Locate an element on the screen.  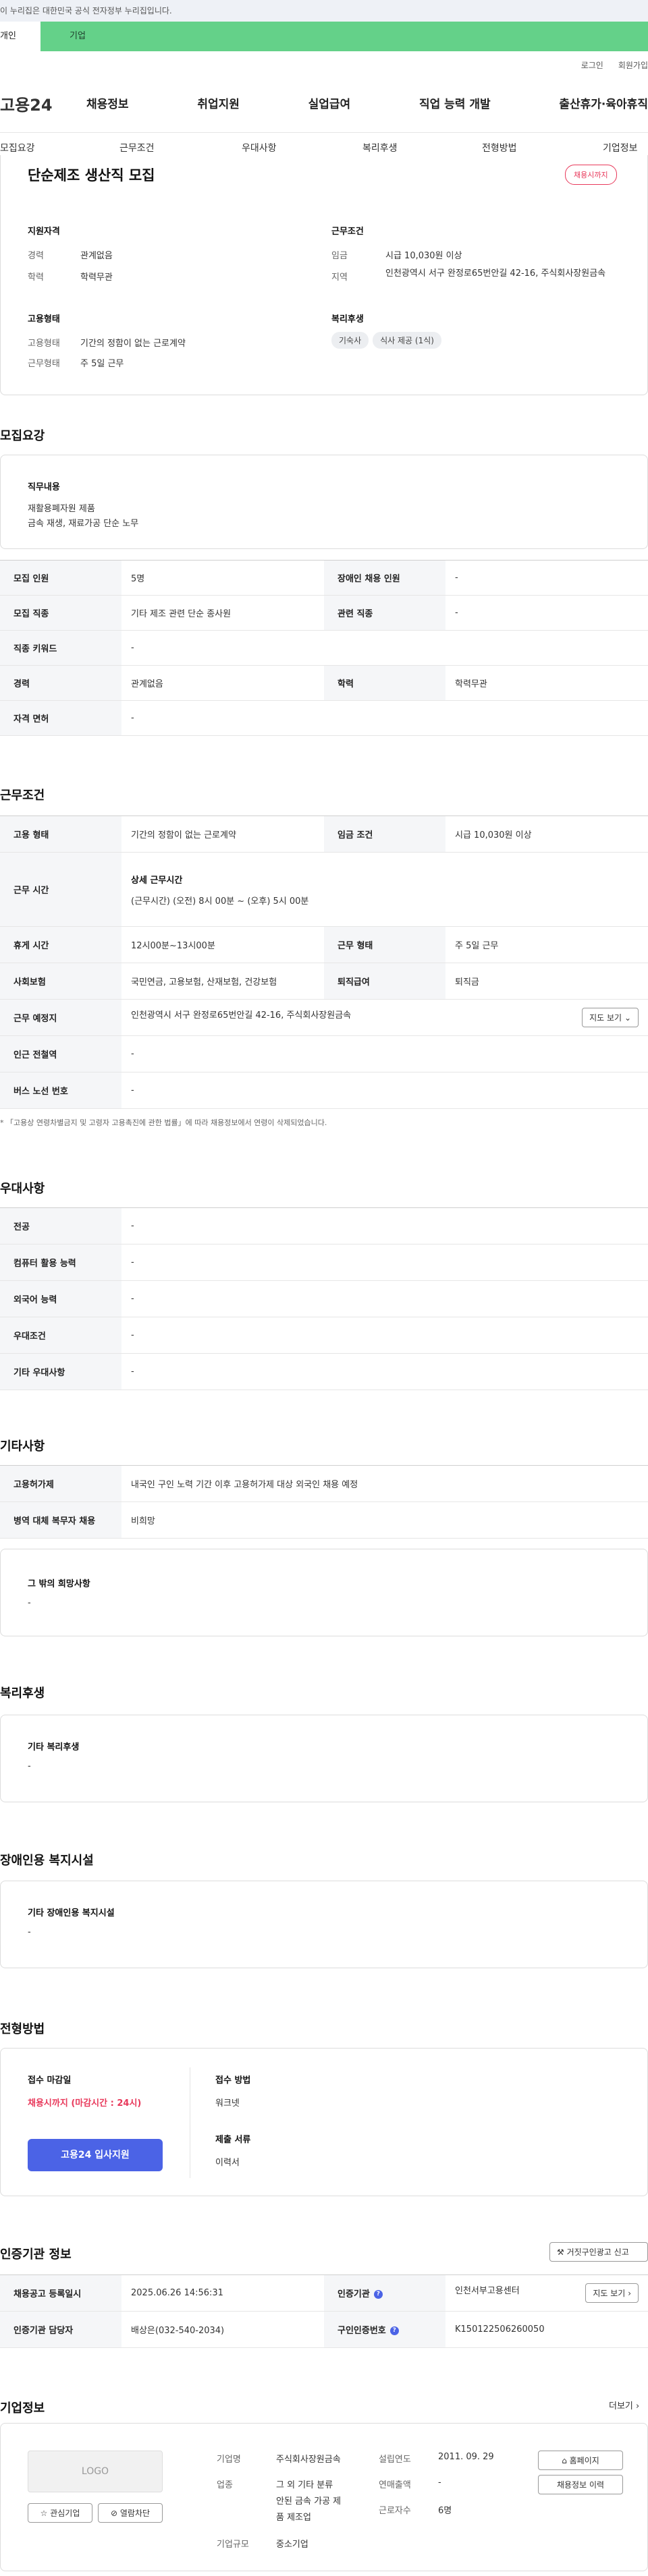
duty-title: 직무내용 is located at coordinates (44, 487).